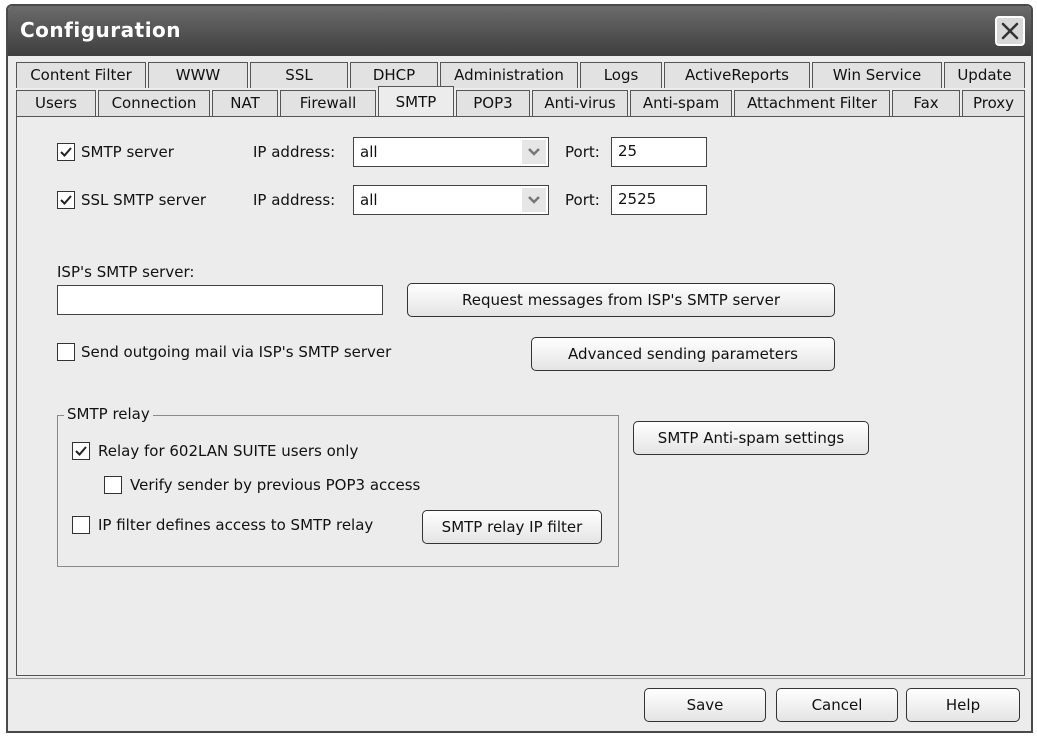 The width and height of the screenshot is (1037, 737). What do you see at coordinates (236, 352) in the screenshot?
I see `send-via-isp-label: Send outgoing mail via ISP's SMTP server` at bounding box center [236, 352].